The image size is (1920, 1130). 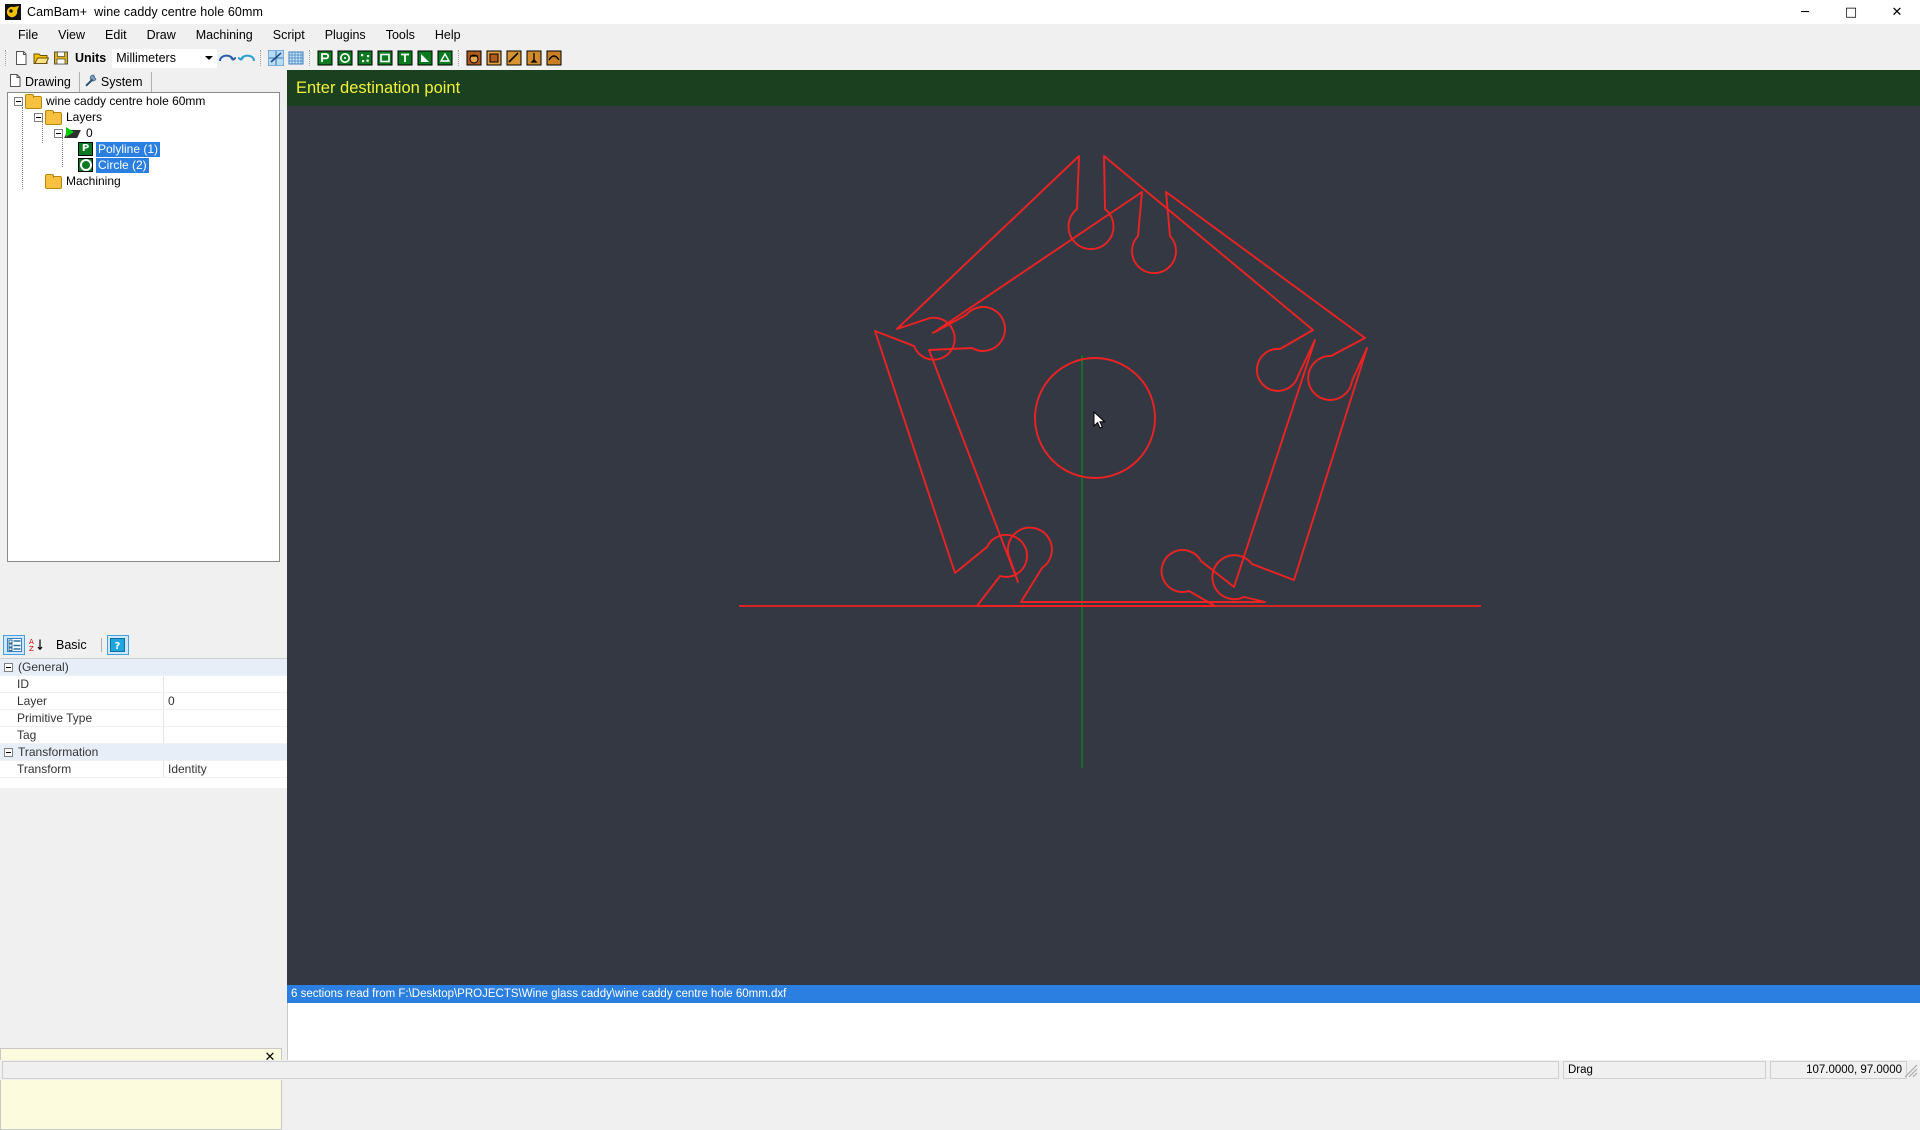 What do you see at coordinates (93, 180) in the screenshot?
I see `tree-item-label: Machining` at bounding box center [93, 180].